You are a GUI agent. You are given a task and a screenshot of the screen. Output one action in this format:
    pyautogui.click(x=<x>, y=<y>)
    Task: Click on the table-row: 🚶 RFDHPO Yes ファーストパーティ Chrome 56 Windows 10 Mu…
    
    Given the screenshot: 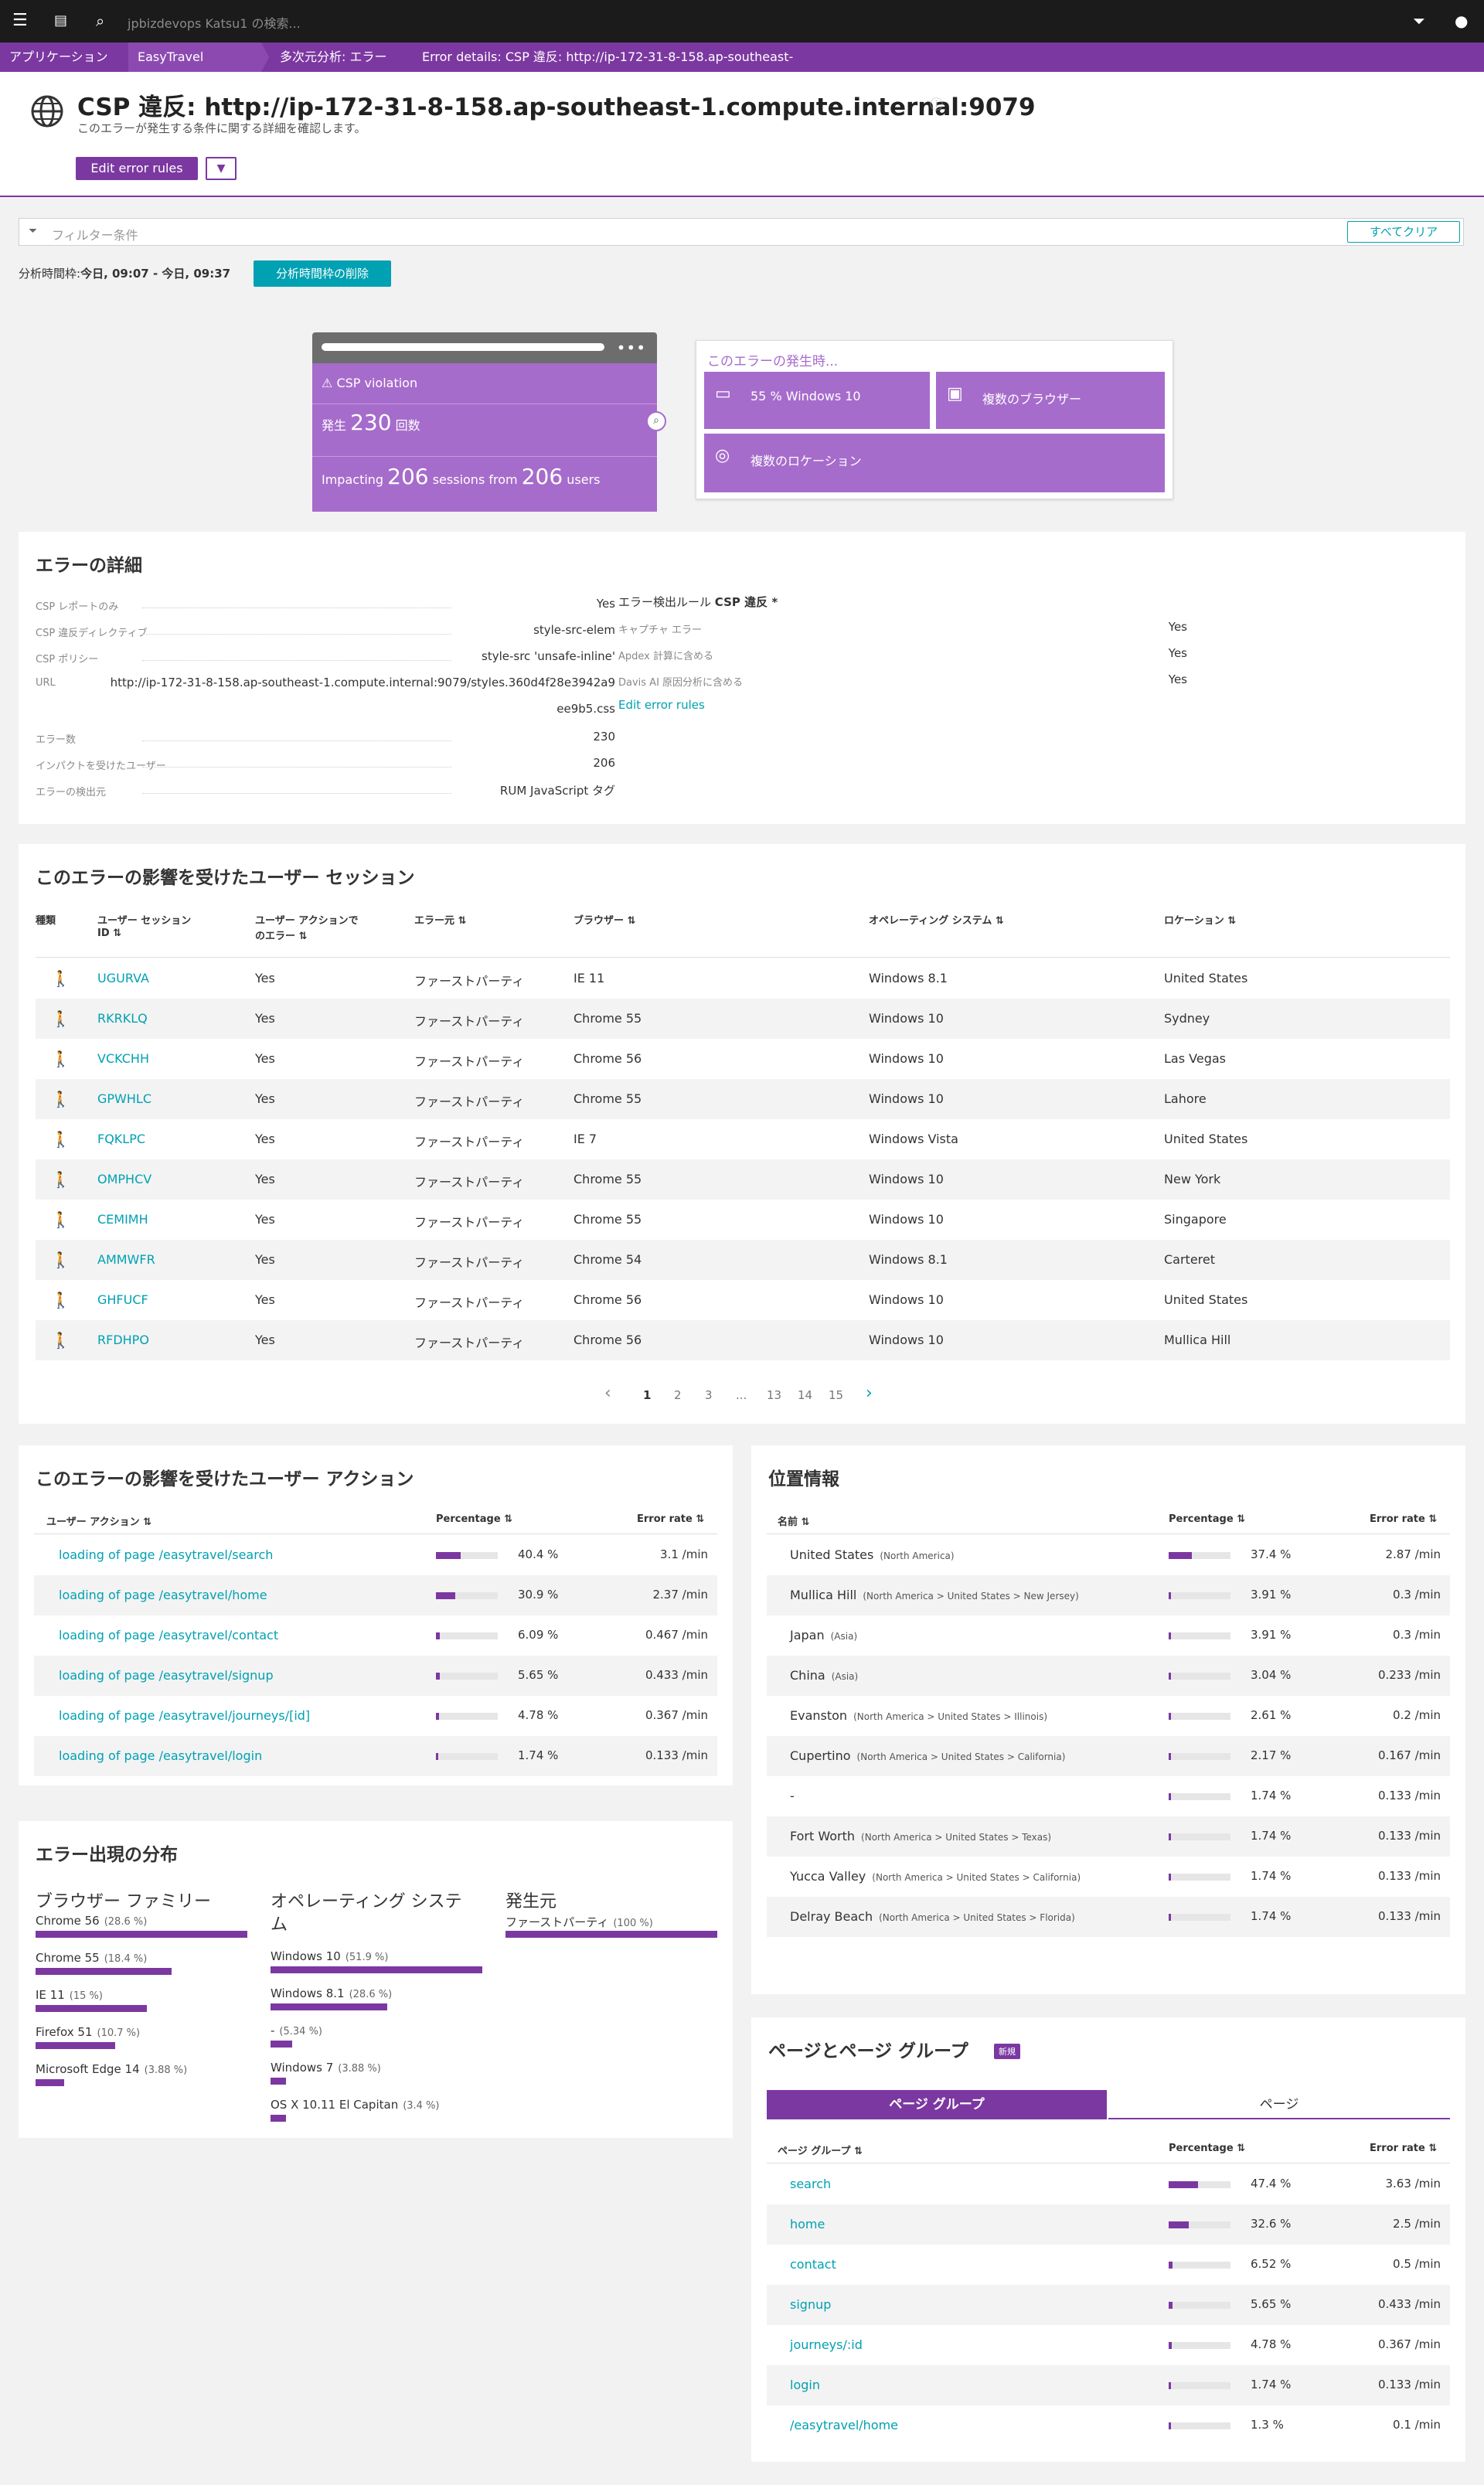 What is the action you would take?
    pyautogui.click(x=743, y=1340)
    